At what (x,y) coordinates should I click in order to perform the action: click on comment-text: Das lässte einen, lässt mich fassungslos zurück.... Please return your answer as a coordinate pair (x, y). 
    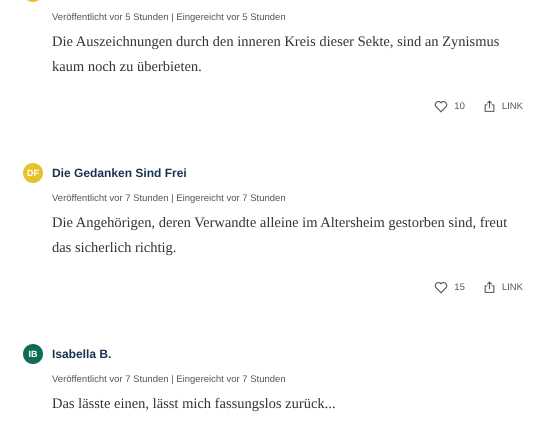
    Looking at the image, I should click on (194, 404).